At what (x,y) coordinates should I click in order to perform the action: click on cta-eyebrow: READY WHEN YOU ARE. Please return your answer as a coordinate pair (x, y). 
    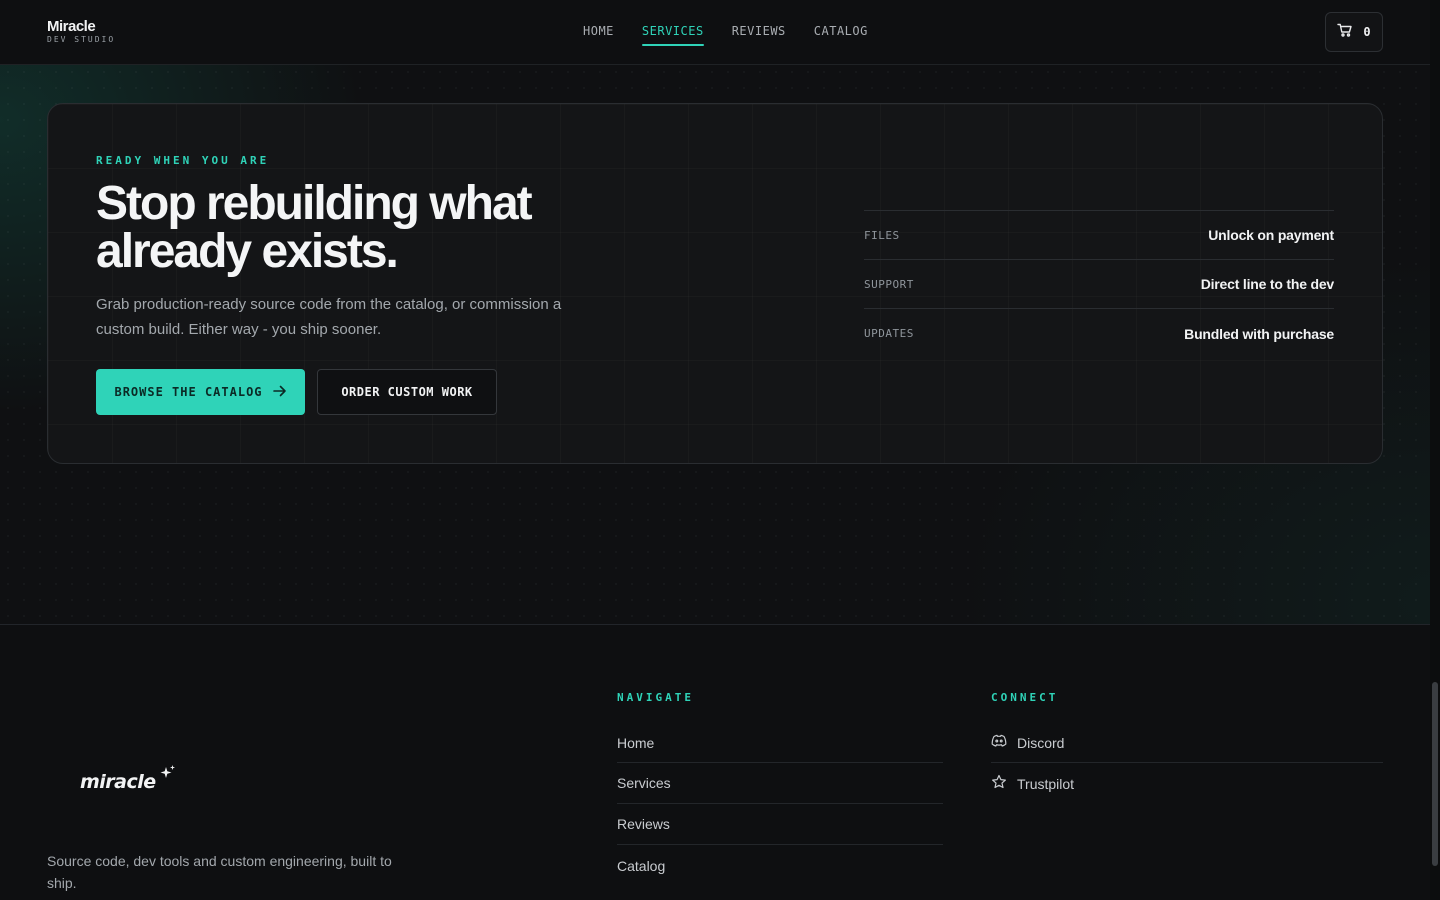
    Looking at the image, I should click on (183, 160).